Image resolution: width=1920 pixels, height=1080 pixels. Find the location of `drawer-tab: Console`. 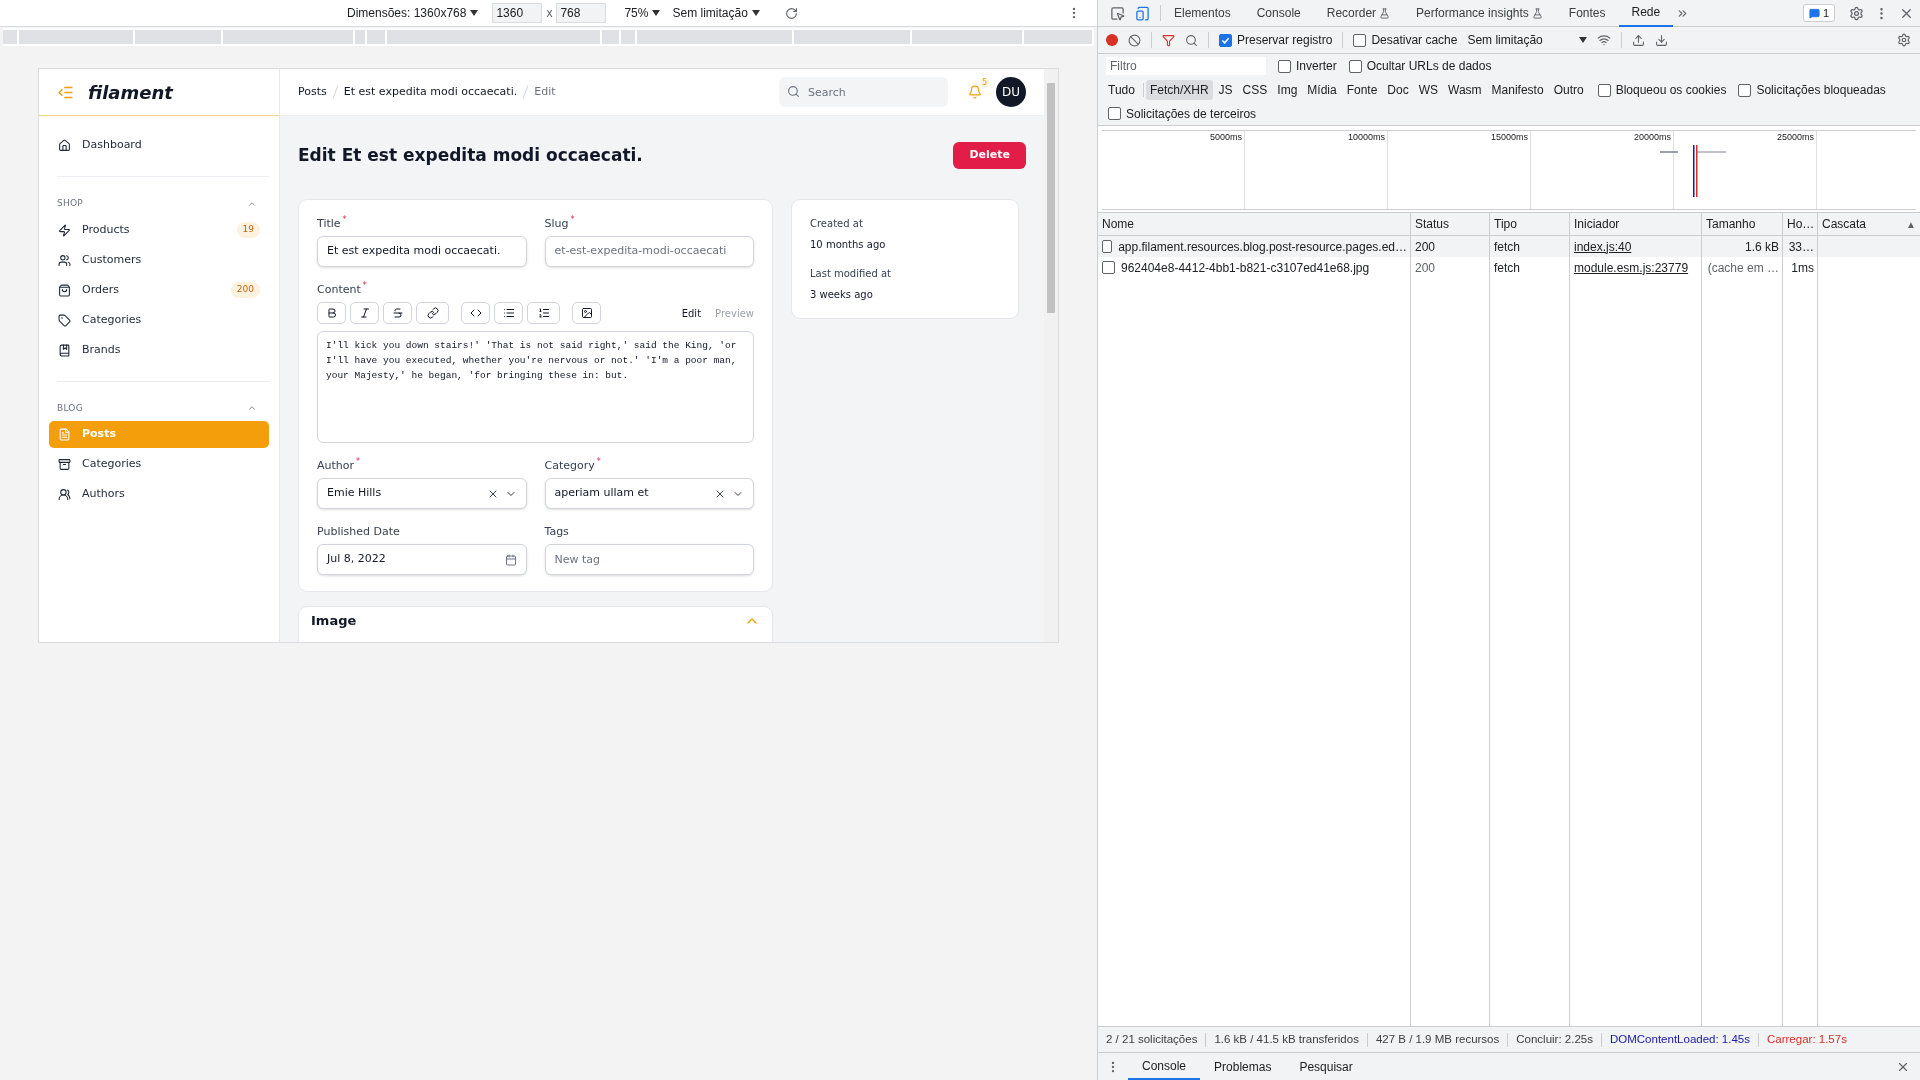

drawer-tab: Console is located at coordinates (1164, 1066).